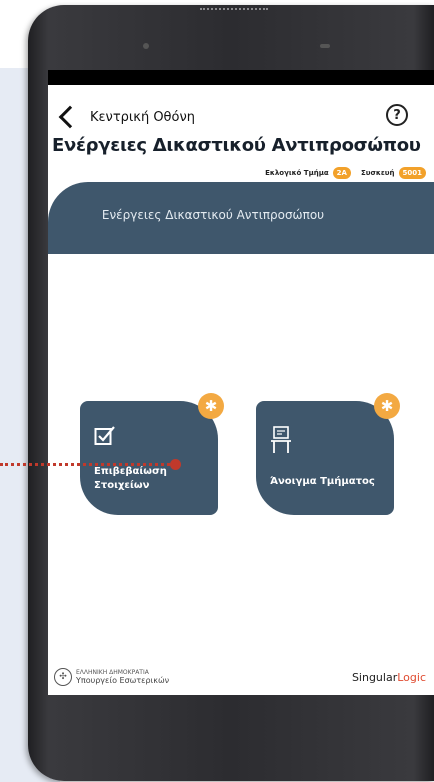  What do you see at coordinates (104, 435) in the screenshot?
I see `checkbox-icon` at bounding box center [104, 435].